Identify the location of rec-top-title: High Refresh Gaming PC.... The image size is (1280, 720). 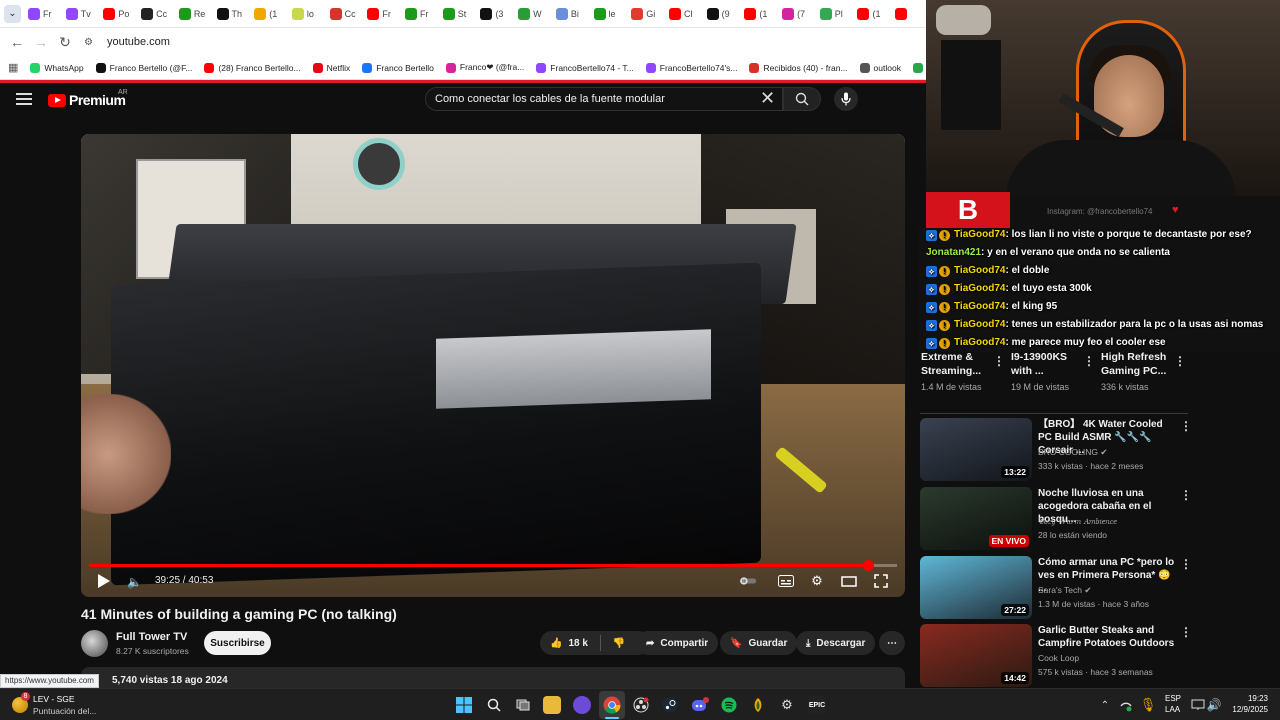
(1140, 364).